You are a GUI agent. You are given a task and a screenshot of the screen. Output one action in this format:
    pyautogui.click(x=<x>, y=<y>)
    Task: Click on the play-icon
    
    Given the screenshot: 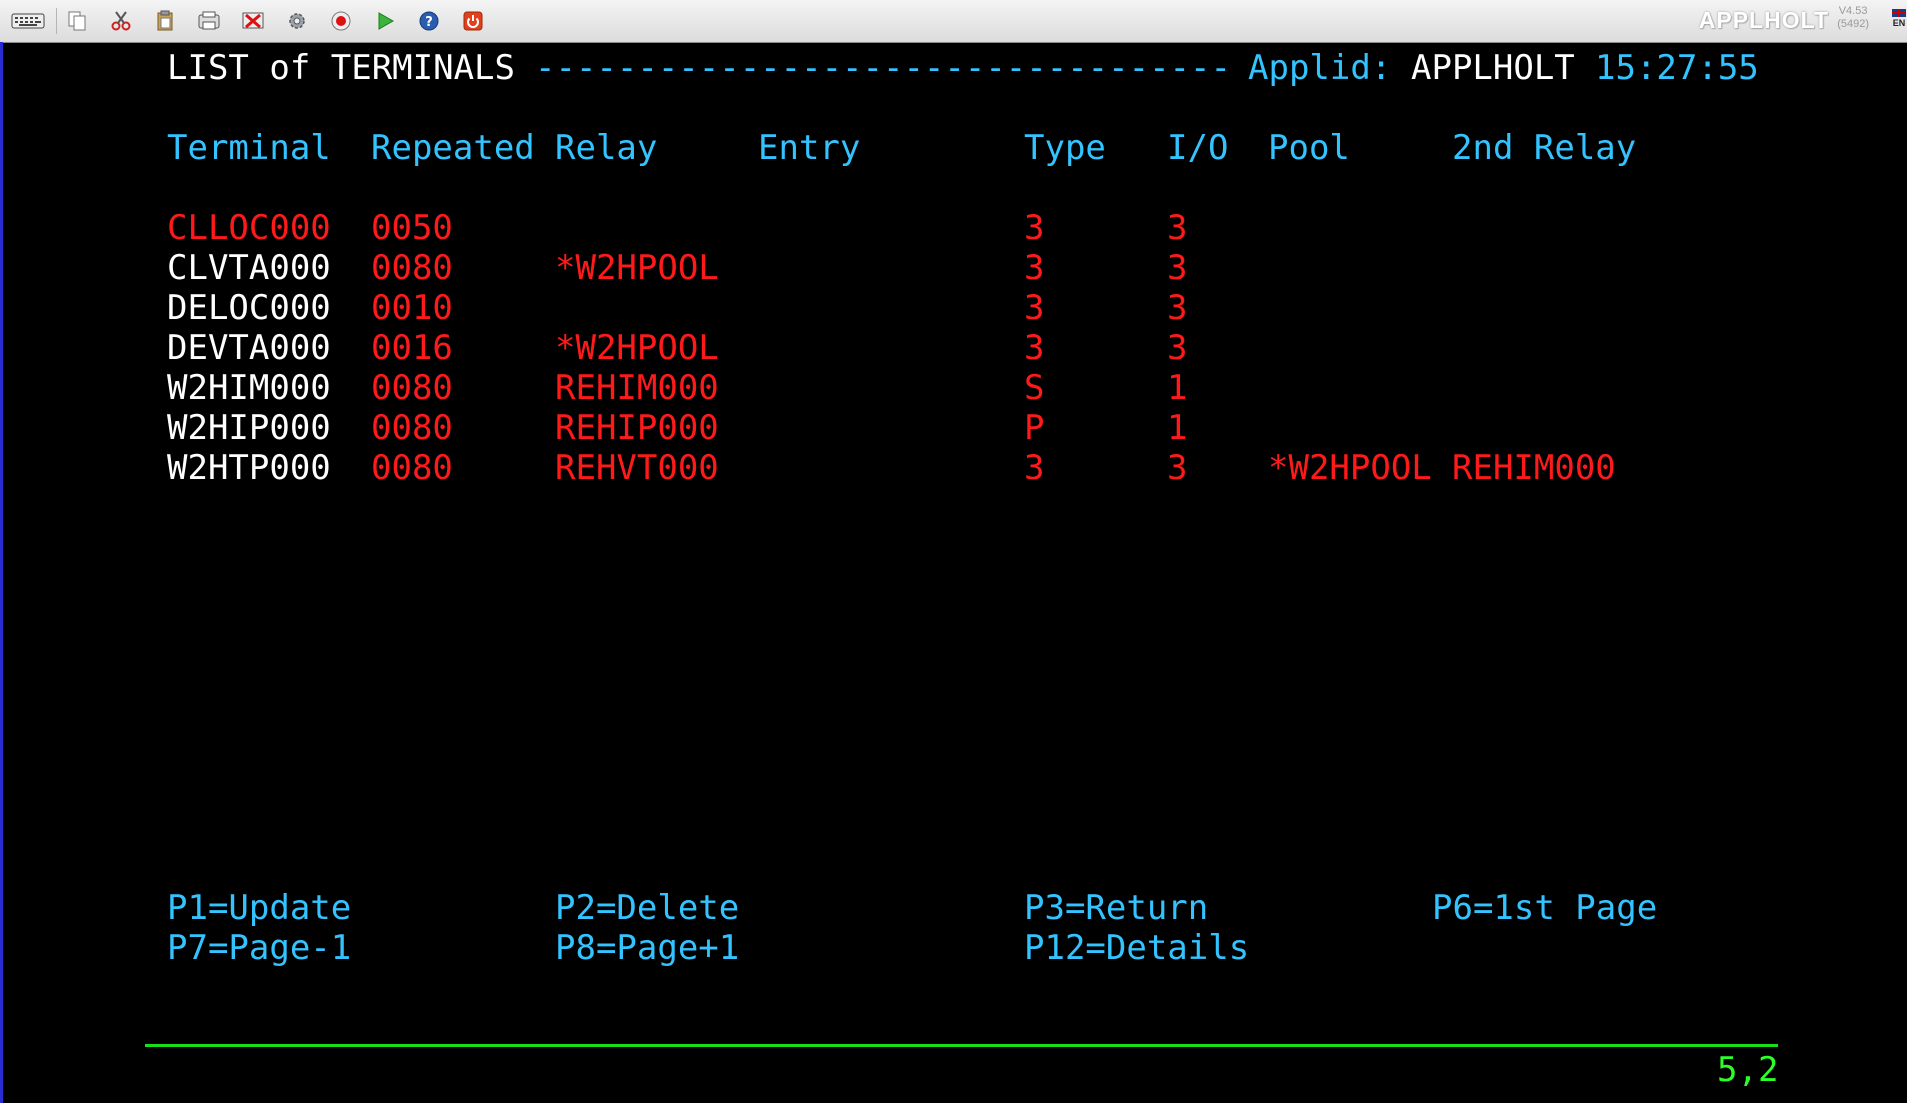 What is the action you would take?
    pyautogui.click(x=386, y=21)
    